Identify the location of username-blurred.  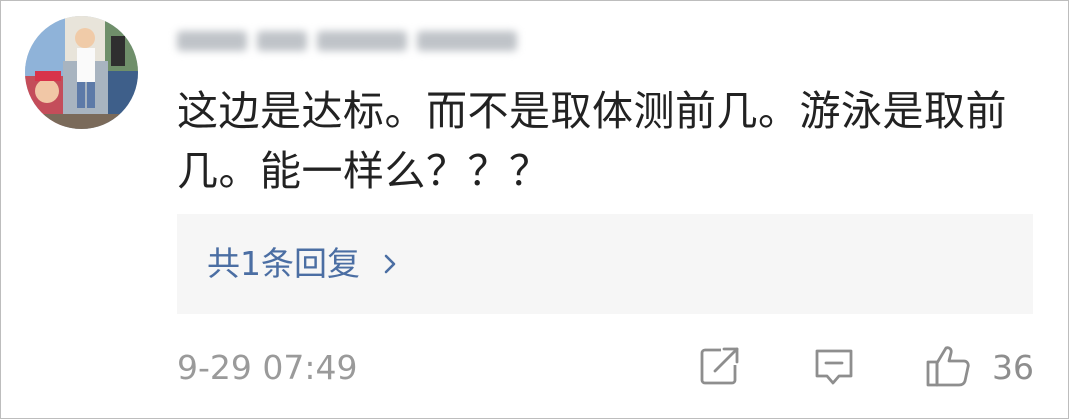
(352, 41).